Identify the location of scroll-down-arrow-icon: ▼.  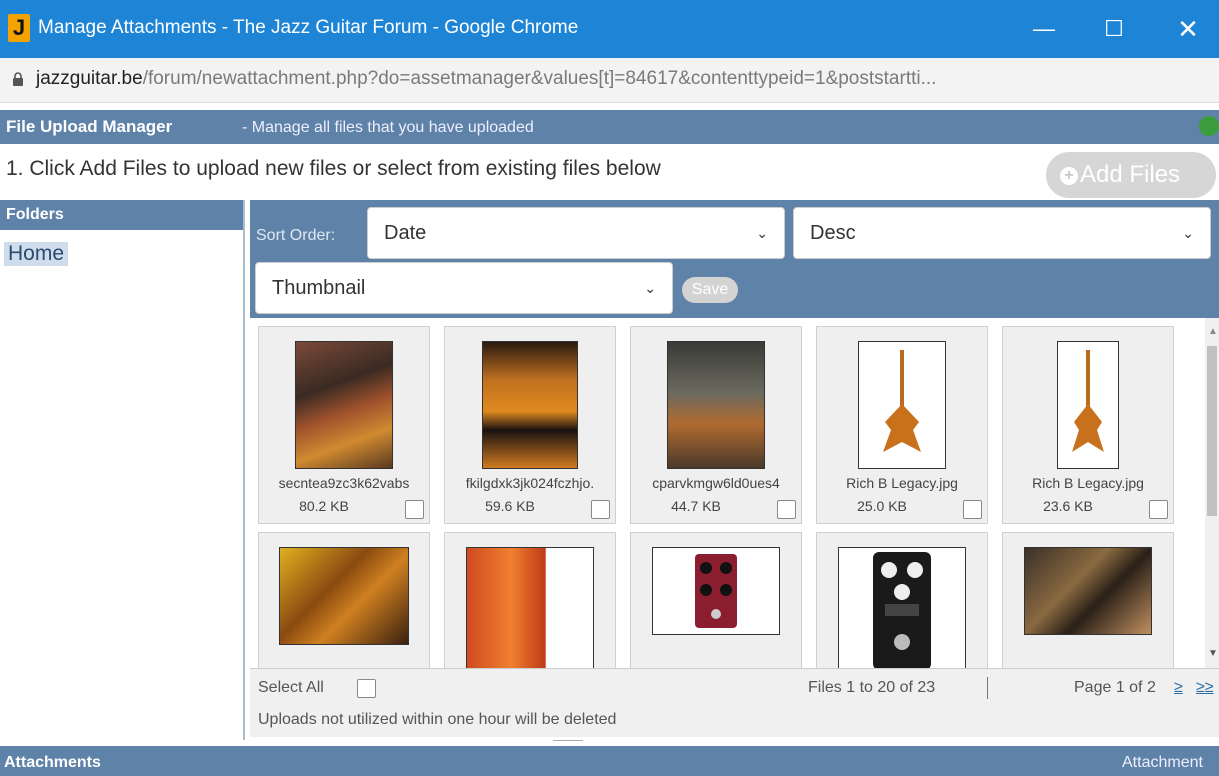
(1213, 653).